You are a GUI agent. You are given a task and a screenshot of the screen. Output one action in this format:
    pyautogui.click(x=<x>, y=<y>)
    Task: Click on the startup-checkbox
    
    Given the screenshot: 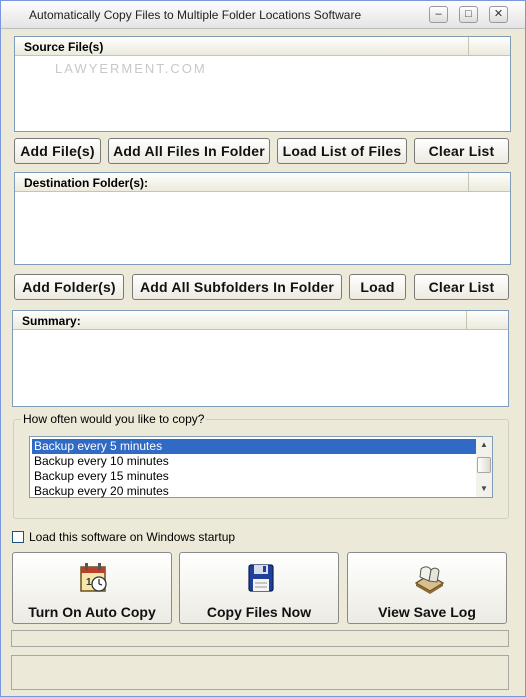 What is the action you would take?
    pyautogui.click(x=18, y=537)
    